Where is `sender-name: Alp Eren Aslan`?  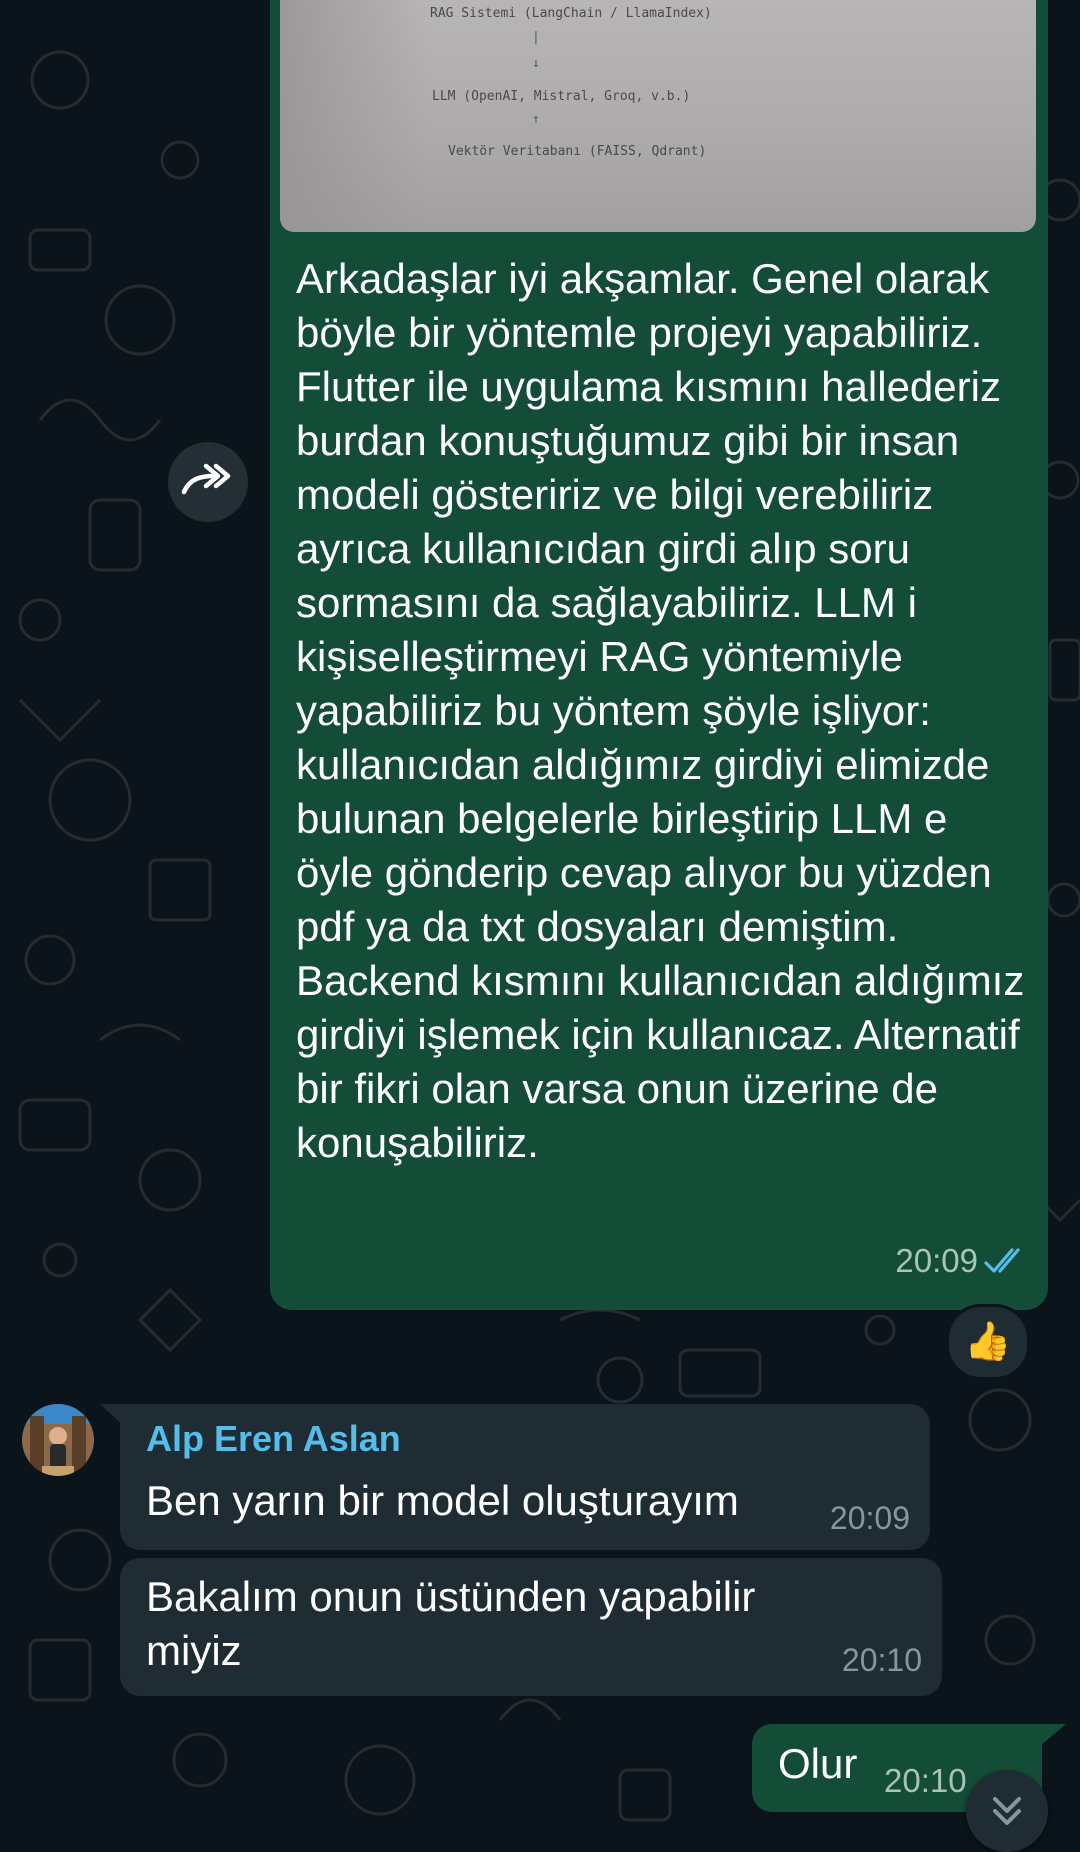 sender-name: Alp Eren Aslan is located at coordinates (273, 1439).